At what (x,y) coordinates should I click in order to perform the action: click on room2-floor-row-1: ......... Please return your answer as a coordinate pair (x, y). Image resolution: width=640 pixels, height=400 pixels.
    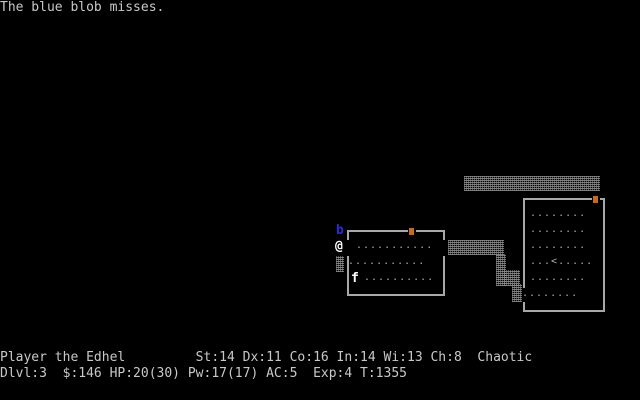
    Looking at the image, I should click on (558, 213).